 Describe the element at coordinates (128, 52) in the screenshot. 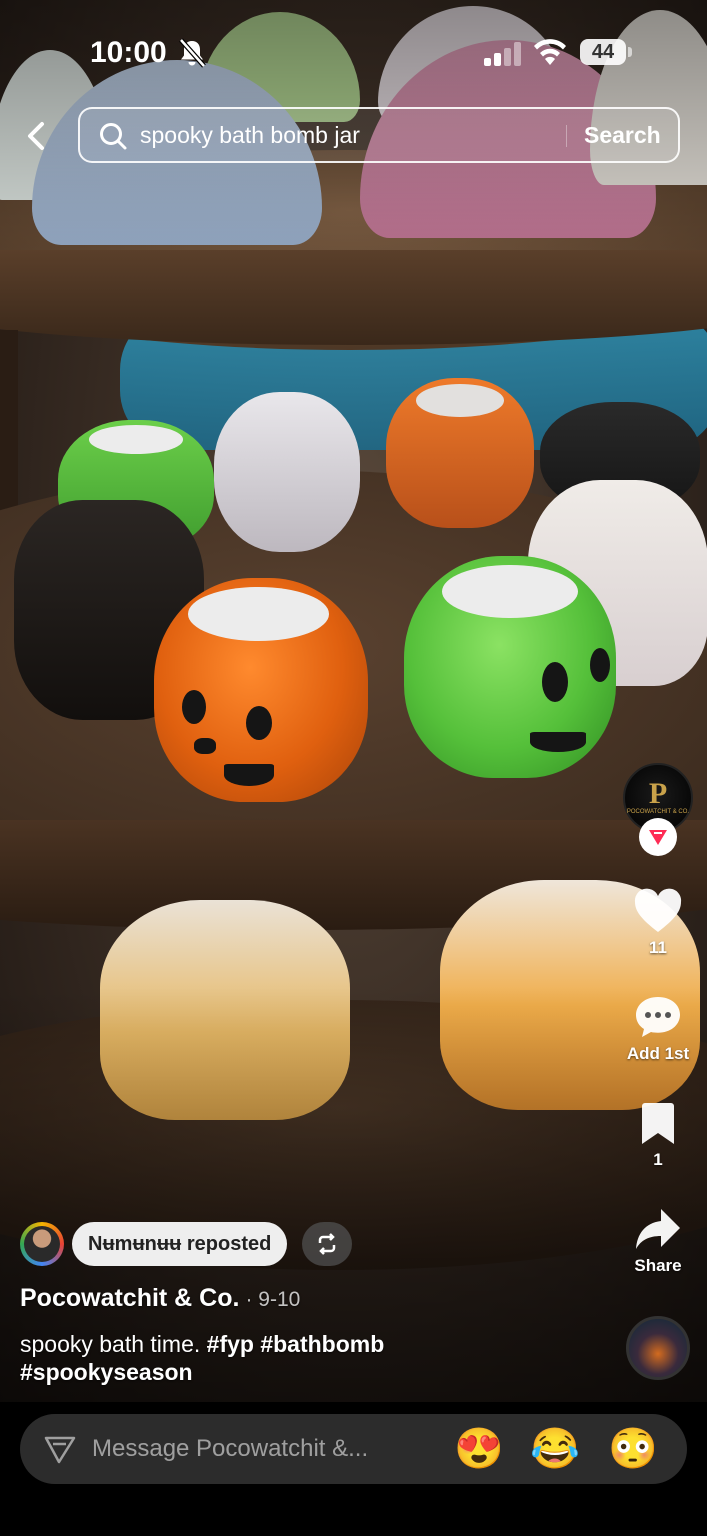

I see `status-time: 10:00` at that location.